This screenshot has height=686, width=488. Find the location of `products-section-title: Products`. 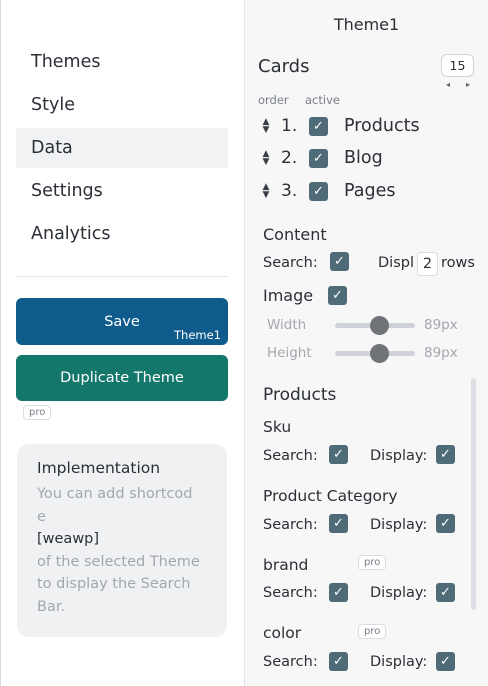

products-section-title: Products is located at coordinates (300, 395).